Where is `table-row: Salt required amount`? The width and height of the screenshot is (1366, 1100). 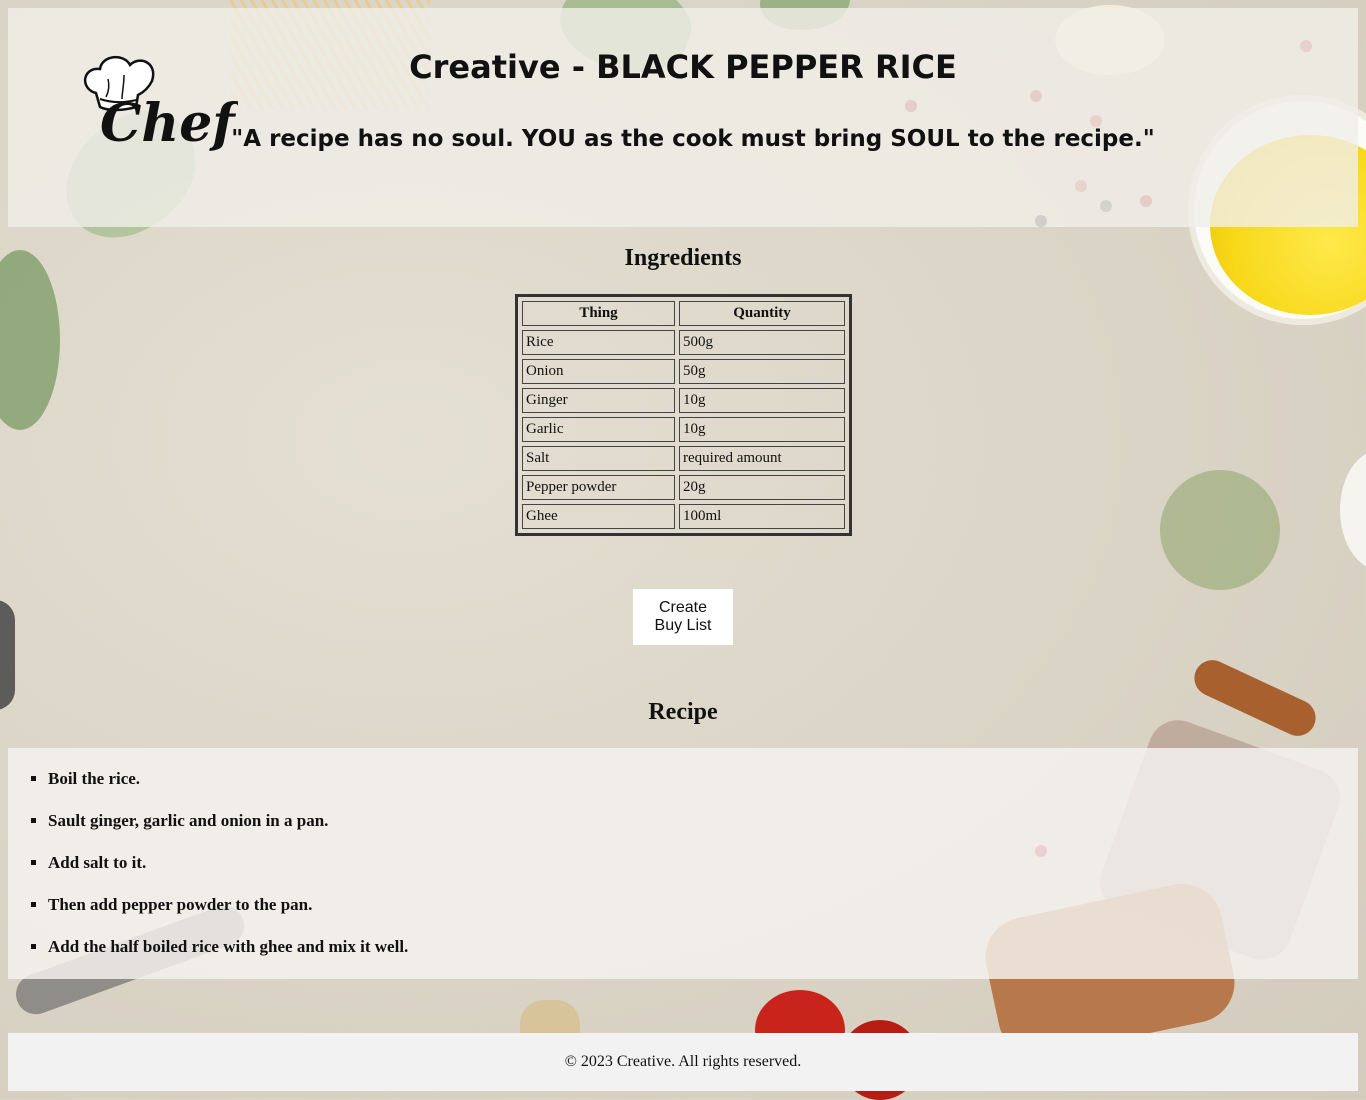
table-row: Salt required amount is located at coordinates (683, 458).